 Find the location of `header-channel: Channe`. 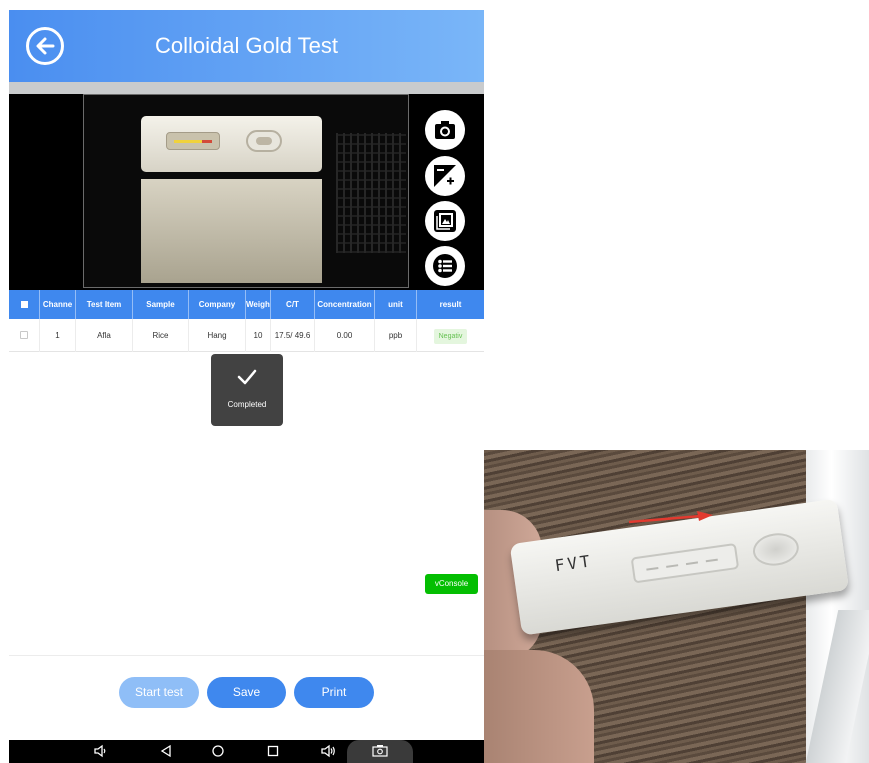

header-channel: Channe is located at coordinates (58, 304).